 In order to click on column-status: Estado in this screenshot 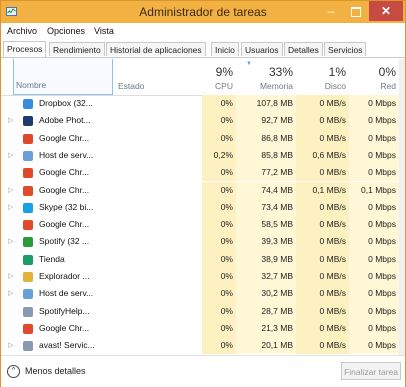, I will do `click(158, 77)`.